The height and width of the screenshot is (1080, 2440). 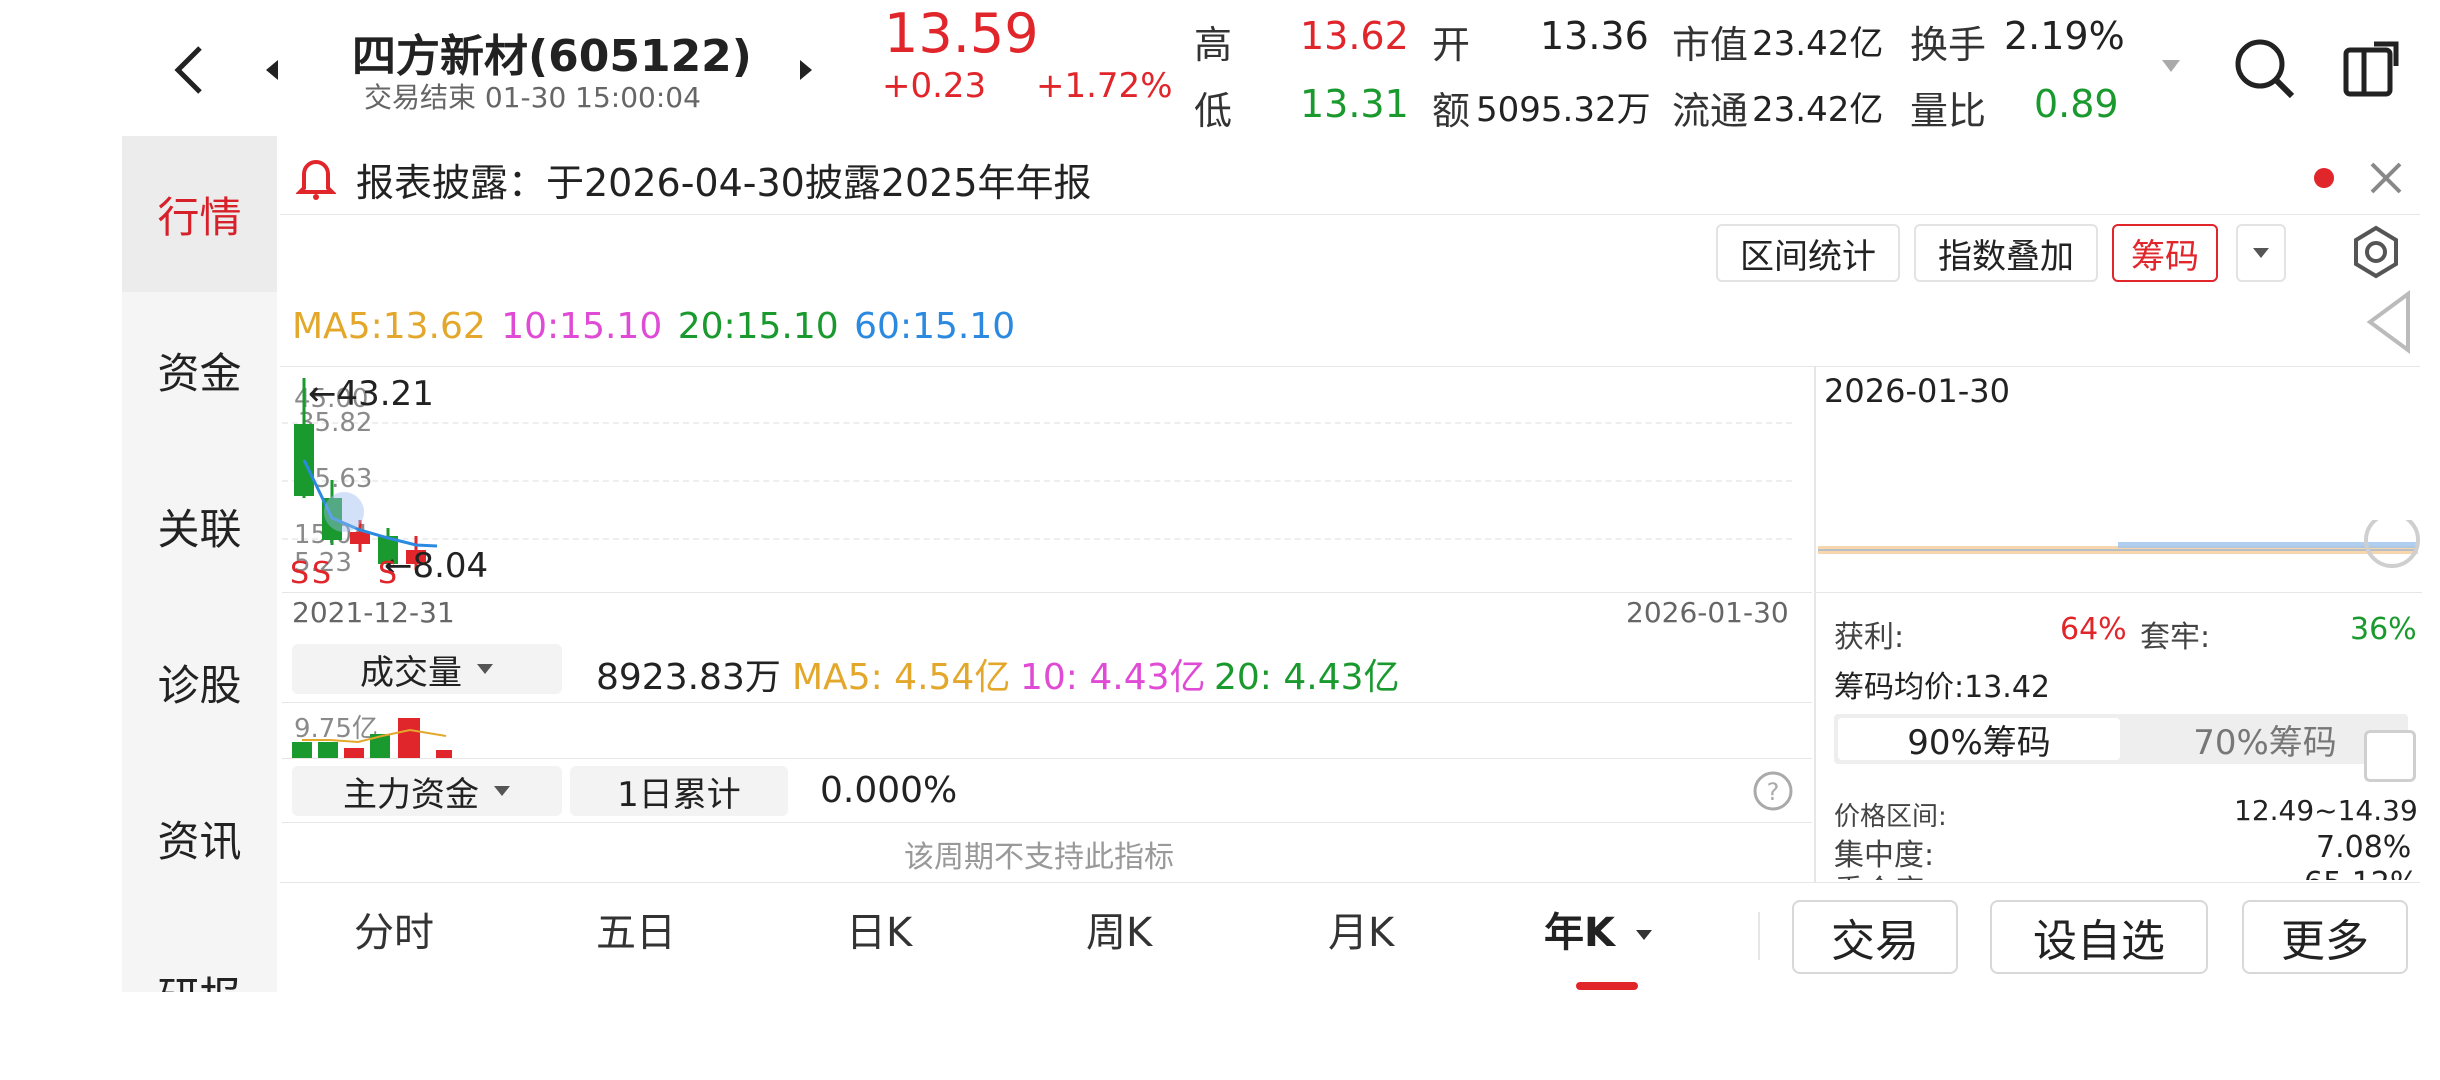 I want to click on volume-indicator-select: 成交量, so click(x=427, y=669).